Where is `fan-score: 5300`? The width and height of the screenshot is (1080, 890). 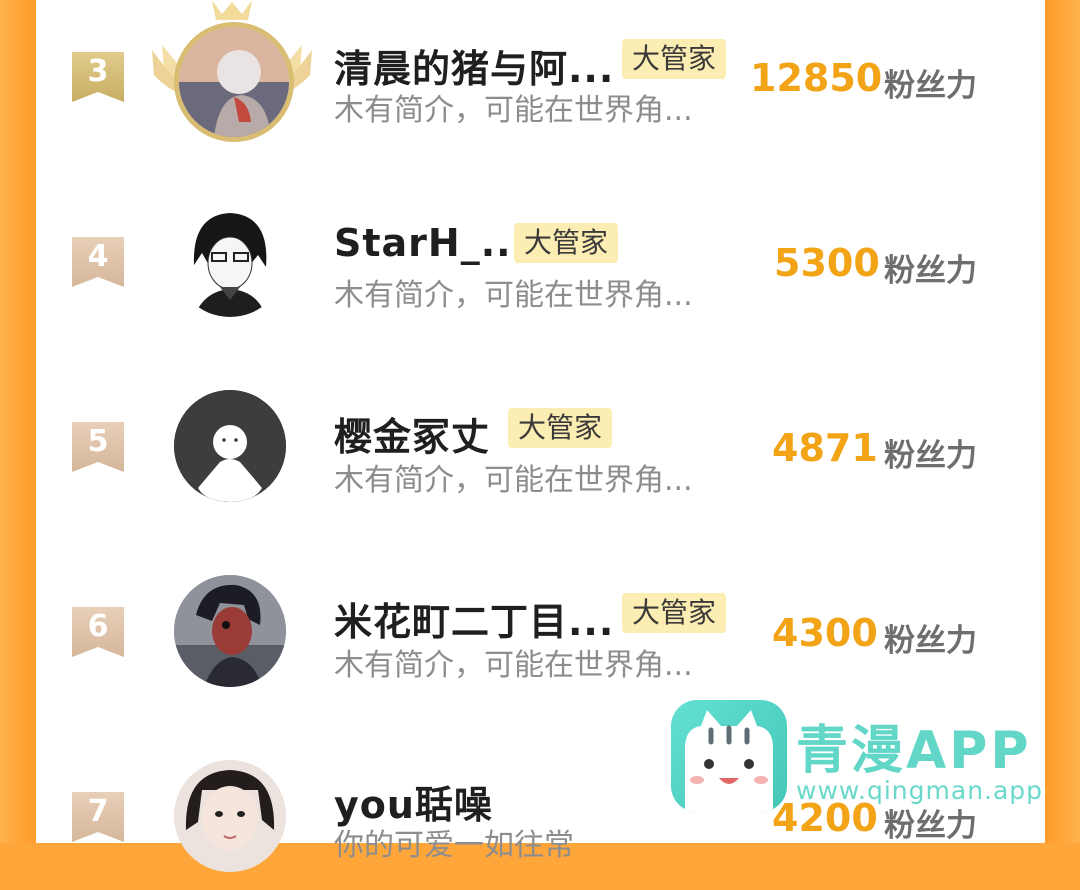
fan-score: 5300 is located at coordinates (827, 263).